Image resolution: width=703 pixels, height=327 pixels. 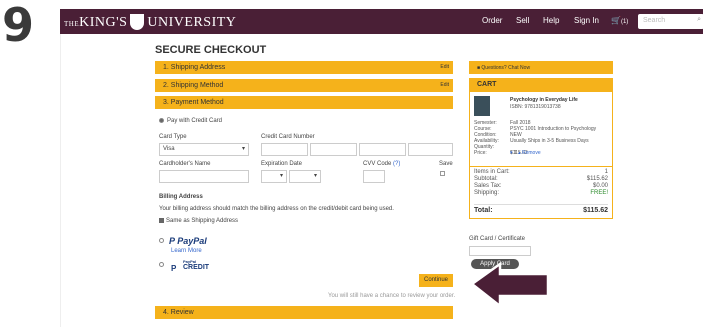 I want to click on nav-order: Order, so click(x=492, y=20).